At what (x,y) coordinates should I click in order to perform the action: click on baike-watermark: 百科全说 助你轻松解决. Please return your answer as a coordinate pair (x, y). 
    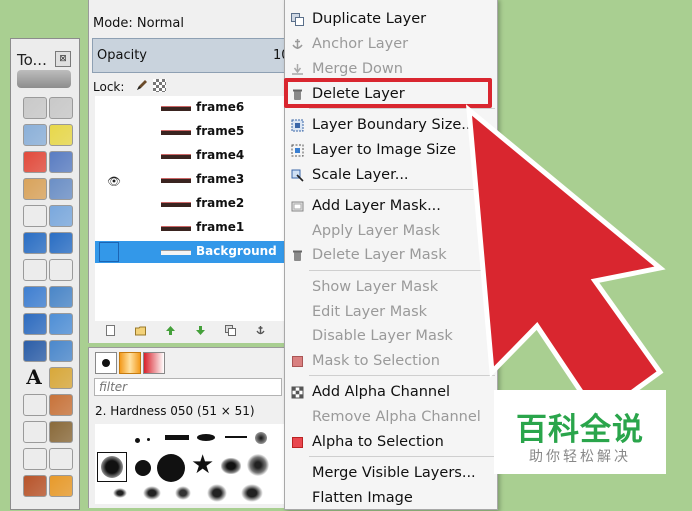
    Looking at the image, I should click on (580, 432).